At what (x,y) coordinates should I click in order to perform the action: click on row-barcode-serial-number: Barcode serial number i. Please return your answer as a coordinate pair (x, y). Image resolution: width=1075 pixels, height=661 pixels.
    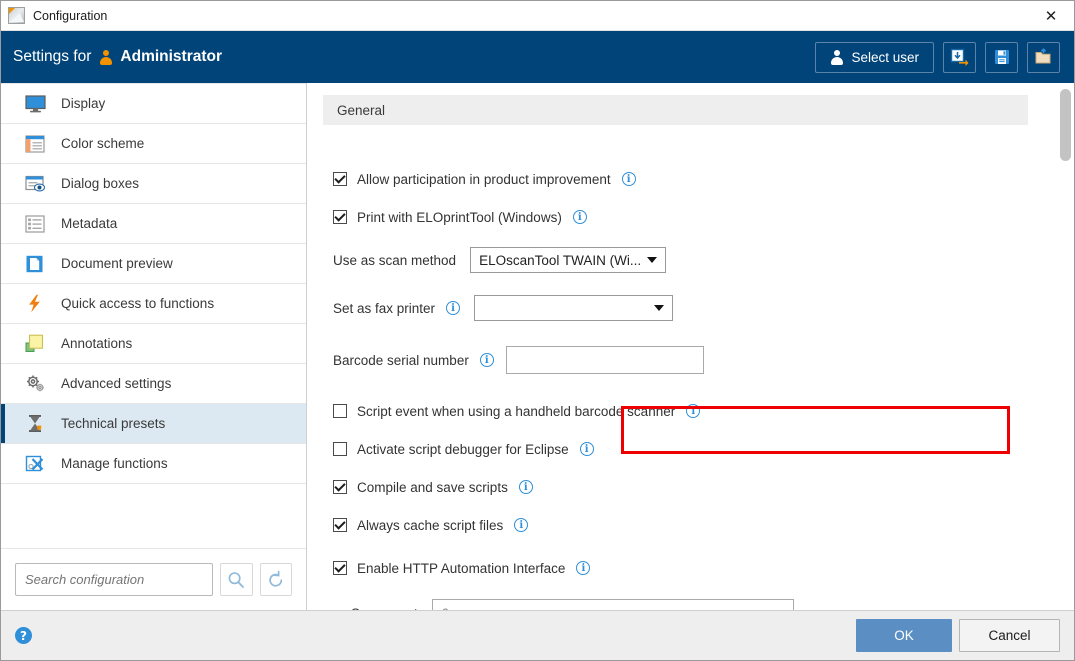
    Looking at the image, I should click on (691, 360).